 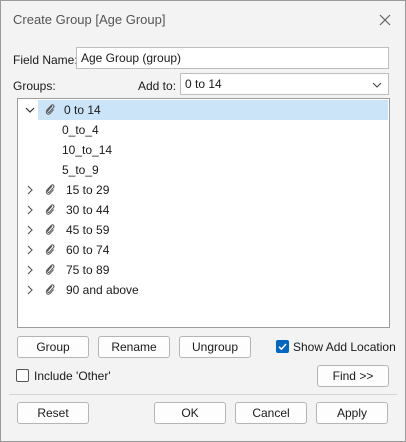 What do you see at coordinates (203, 130) in the screenshot?
I see `tree-member-row: 0_to_4` at bounding box center [203, 130].